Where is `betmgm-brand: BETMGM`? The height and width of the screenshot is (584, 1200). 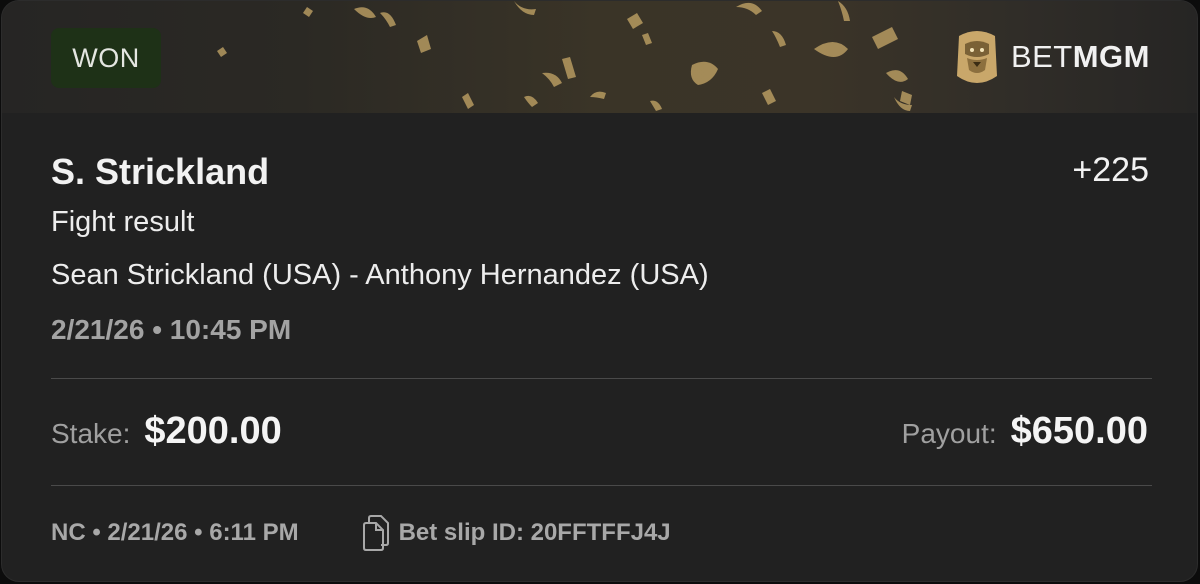 betmgm-brand: BETMGM is located at coordinates (1051, 57).